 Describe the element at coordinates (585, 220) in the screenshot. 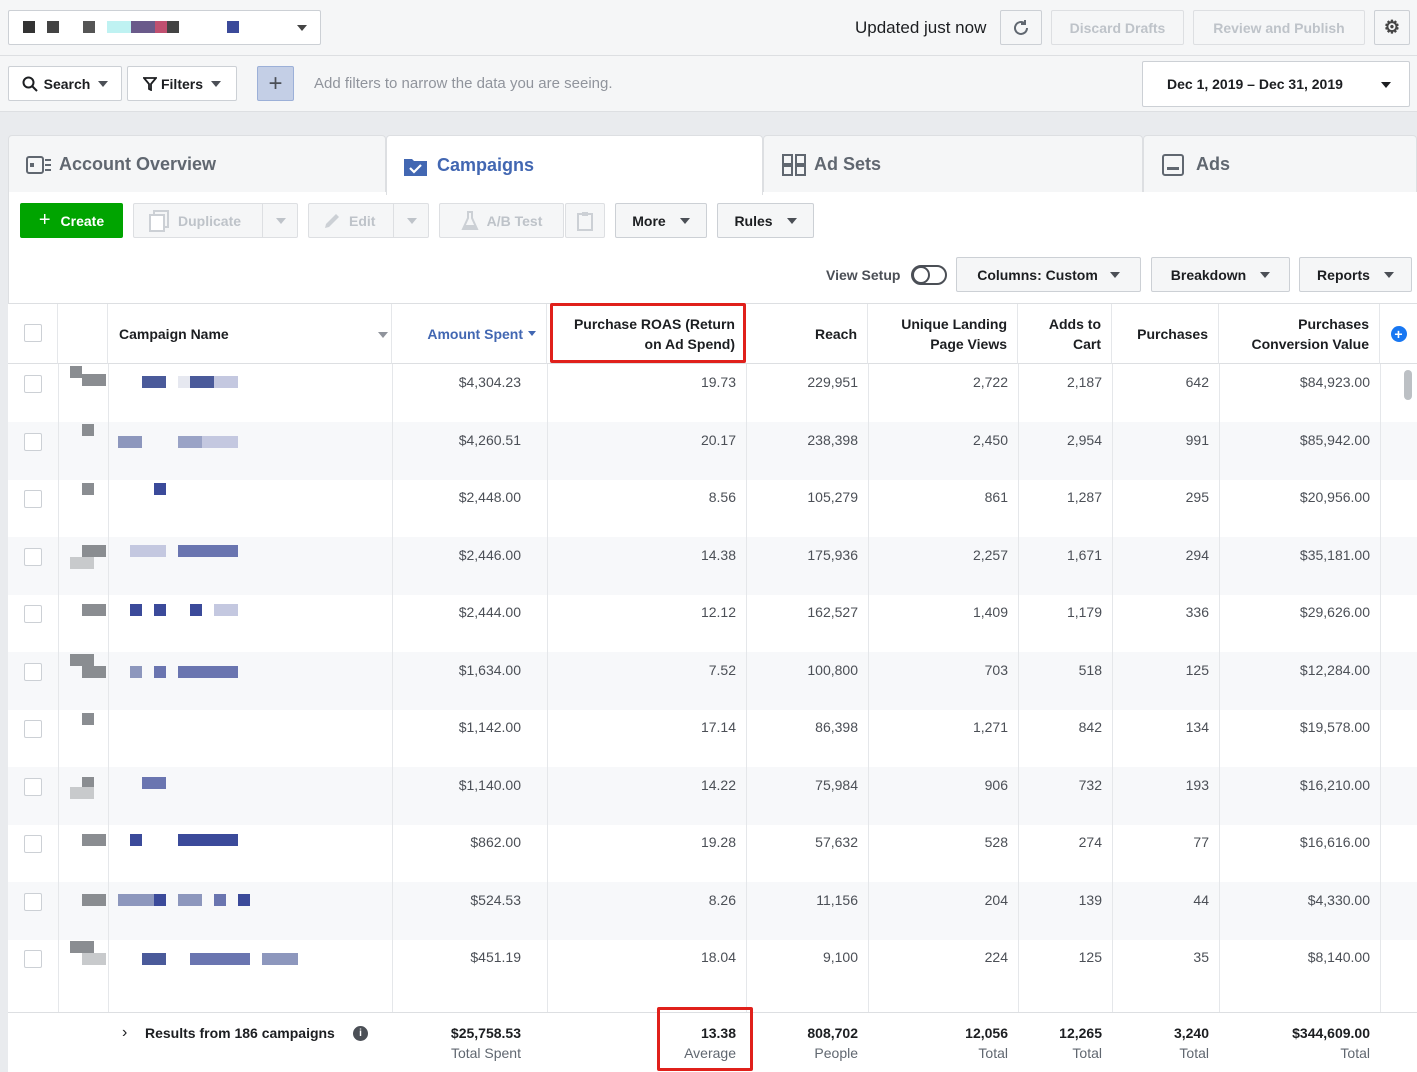

I see `clipboard-button` at that location.